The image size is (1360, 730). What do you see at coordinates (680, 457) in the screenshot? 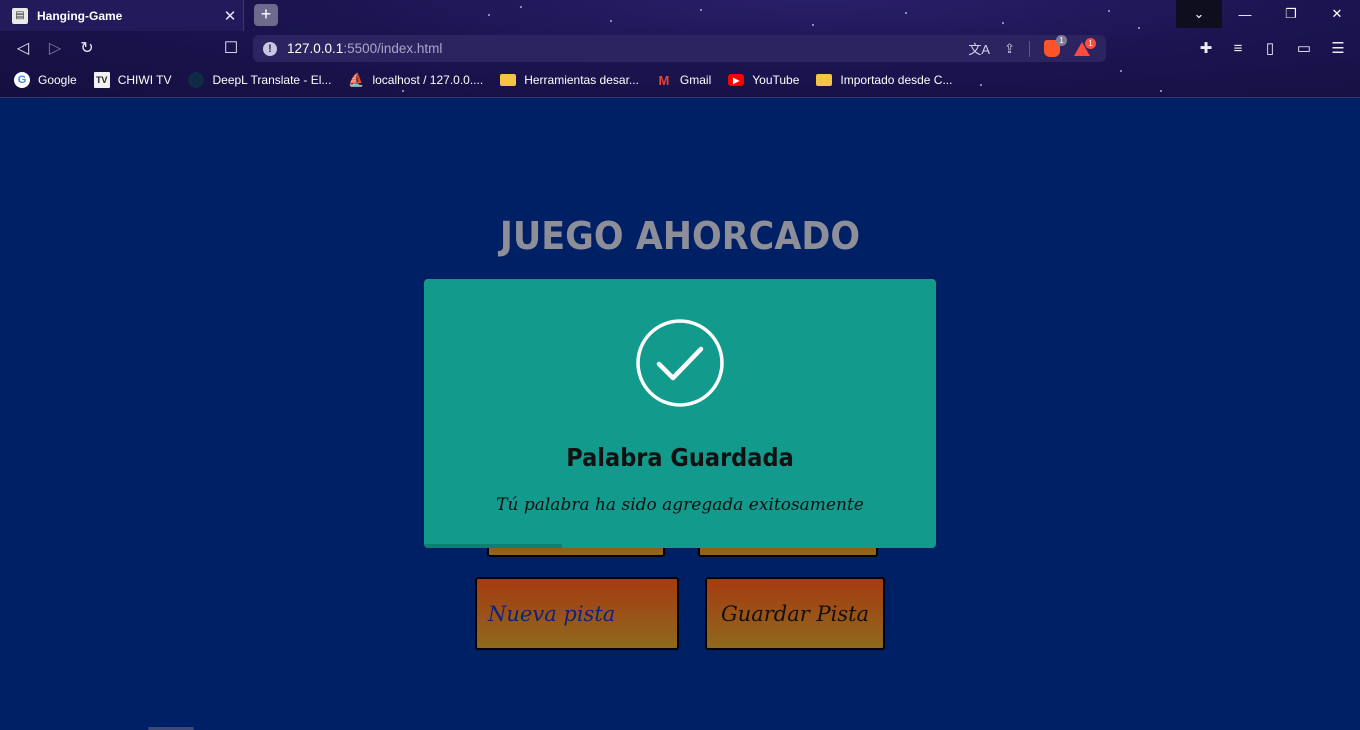
I see `toast-title: Palabra Guardada` at bounding box center [680, 457].